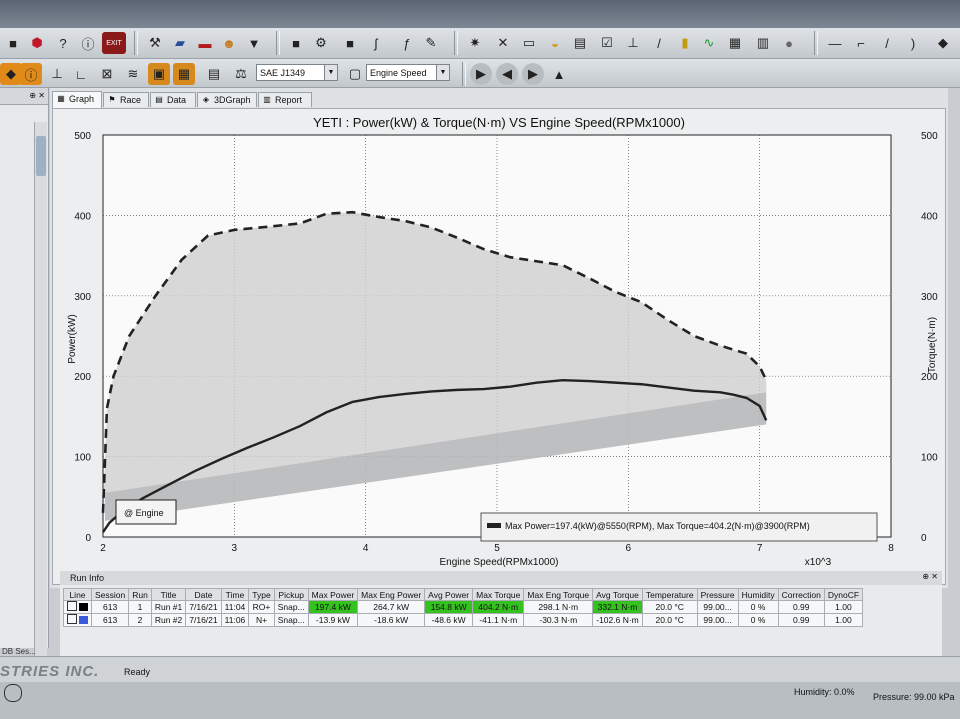 The image size is (960, 719). What do you see at coordinates (758, 594) in the screenshot?
I see `column-header: Humidity` at bounding box center [758, 594].